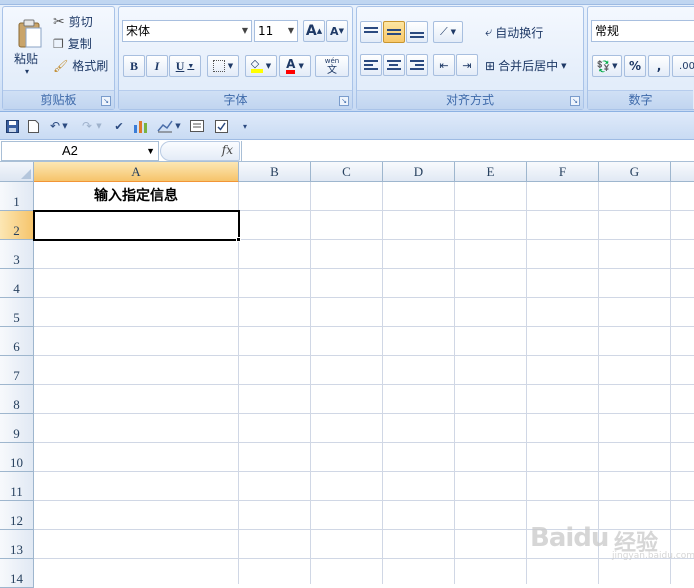  What do you see at coordinates (33, 126) in the screenshot?
I see `new-document-icon` at bounding box center [33, 126].